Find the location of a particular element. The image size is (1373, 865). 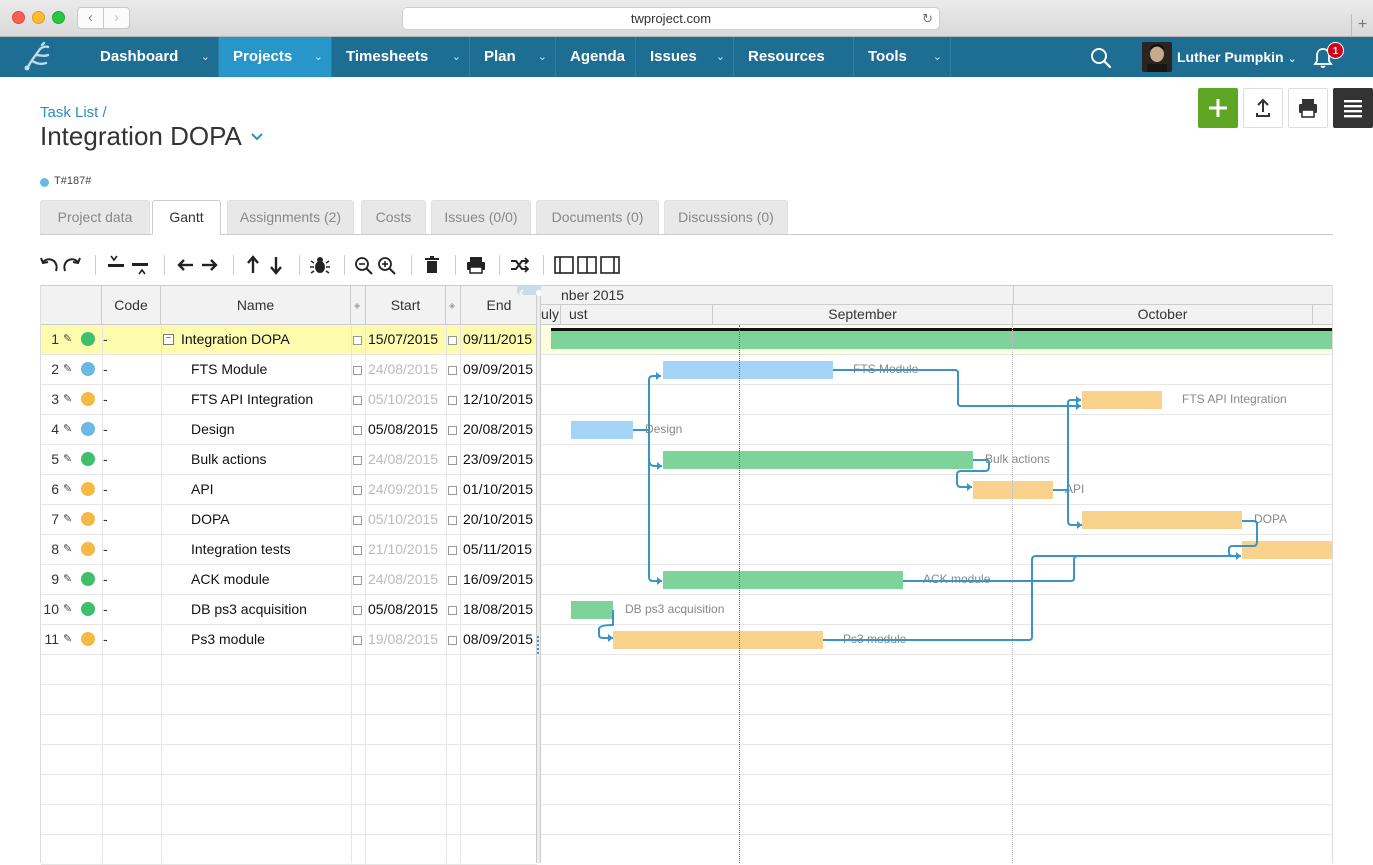

task-name: ACK module is located at coordinates (230, 580).